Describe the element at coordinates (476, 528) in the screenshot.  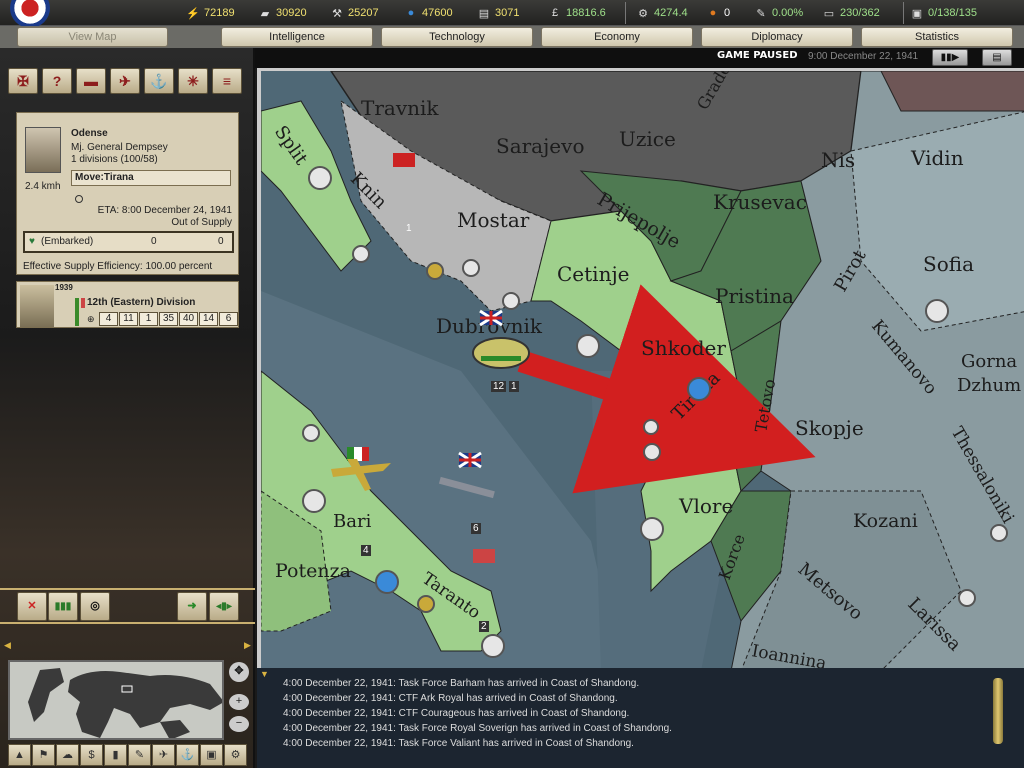
I see `stack-count: 6` at that location.